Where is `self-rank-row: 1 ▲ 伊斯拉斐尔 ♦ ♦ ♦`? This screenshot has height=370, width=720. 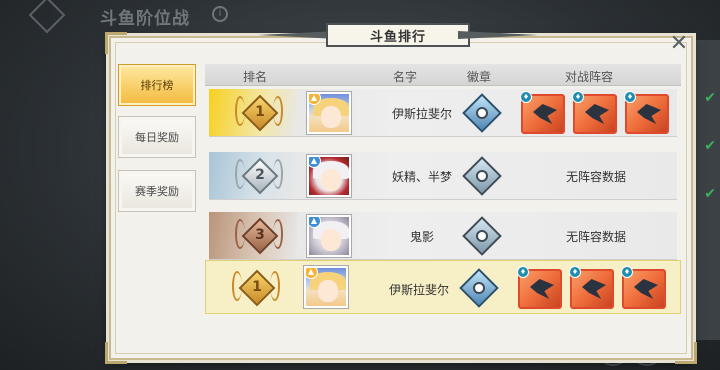
self-rank-row: 1 ▲ 伊斯拉斐尔 ♦ ♦ ♦ is located at coordinates (443, 287).